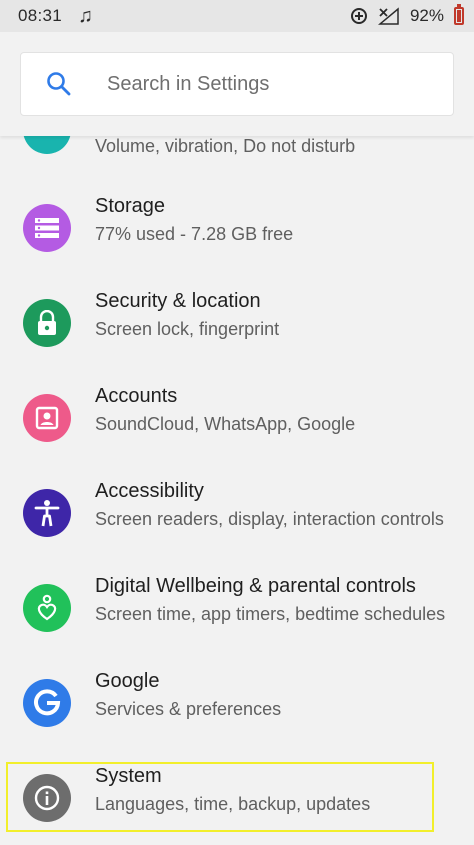 The height and width of the screenshot is (845, 474). Describe the element at coordinates (47, 608) in the screenshot. I see `wellbeing-icon` at that location.